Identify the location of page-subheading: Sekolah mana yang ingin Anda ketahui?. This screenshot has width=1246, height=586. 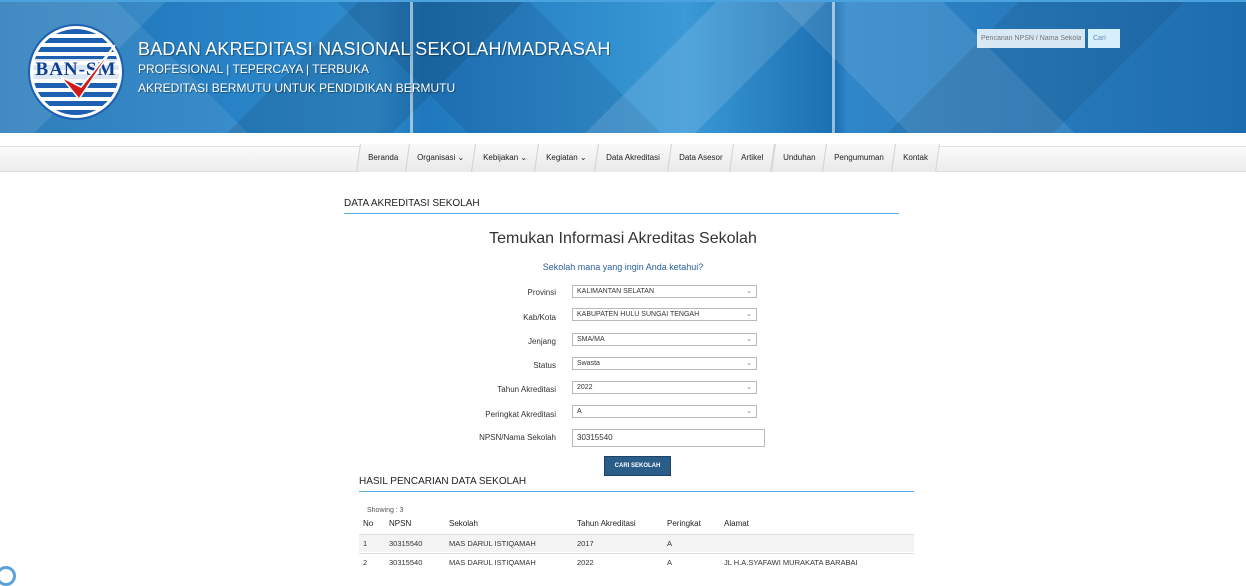
(623, 267).